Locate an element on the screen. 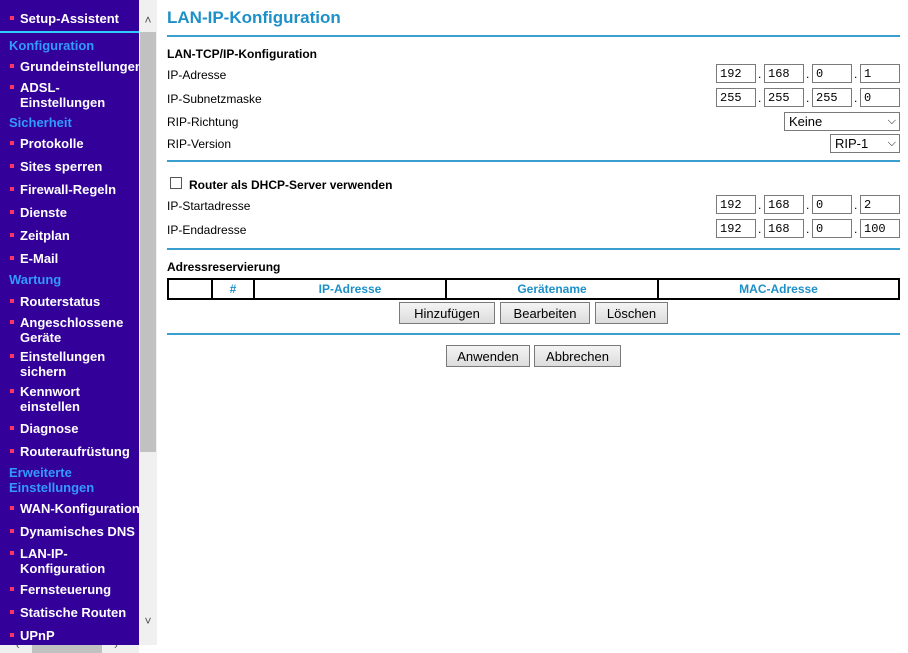 This screenshot has height=653, width=908. sidebar-item-sites-sperren: Sites sperren is located at coordinates (56, 166).